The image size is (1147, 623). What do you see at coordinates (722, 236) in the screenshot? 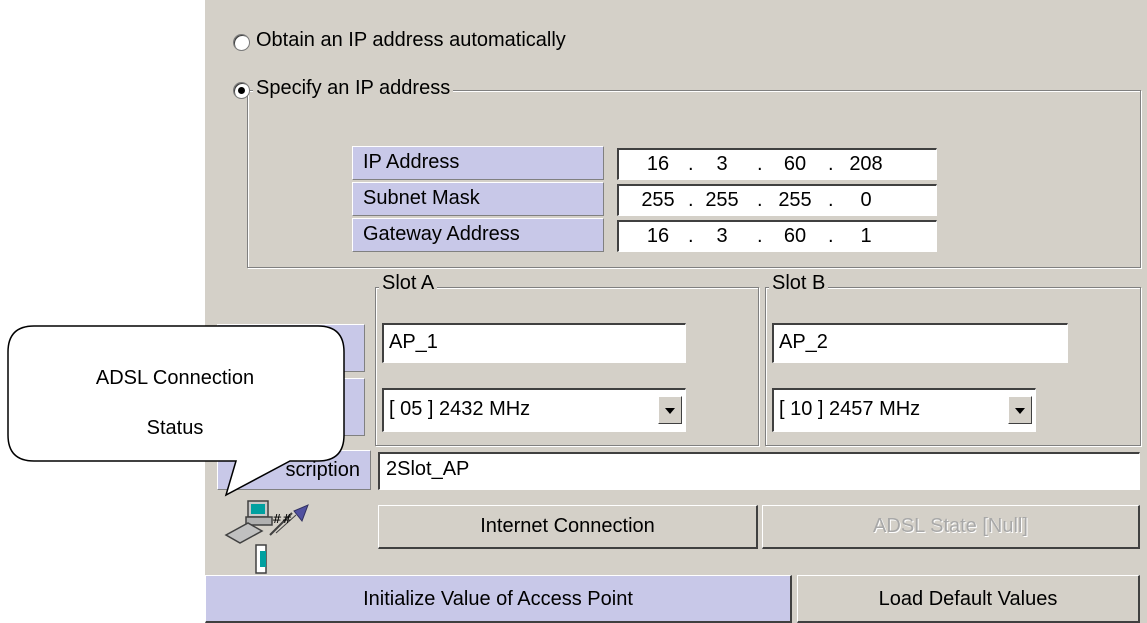
I see `gateway-octet-2: 3` at bounding box center [722, 236].